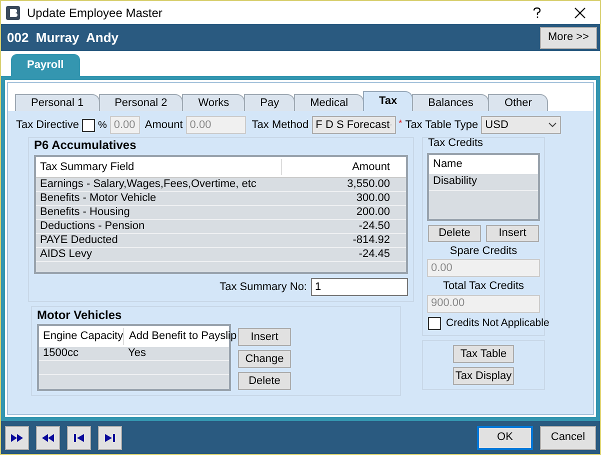  Describe the element at coordinates (441, 125) in the screenshot. I see `tax-table-type-label: Tax Table Type` at that location.